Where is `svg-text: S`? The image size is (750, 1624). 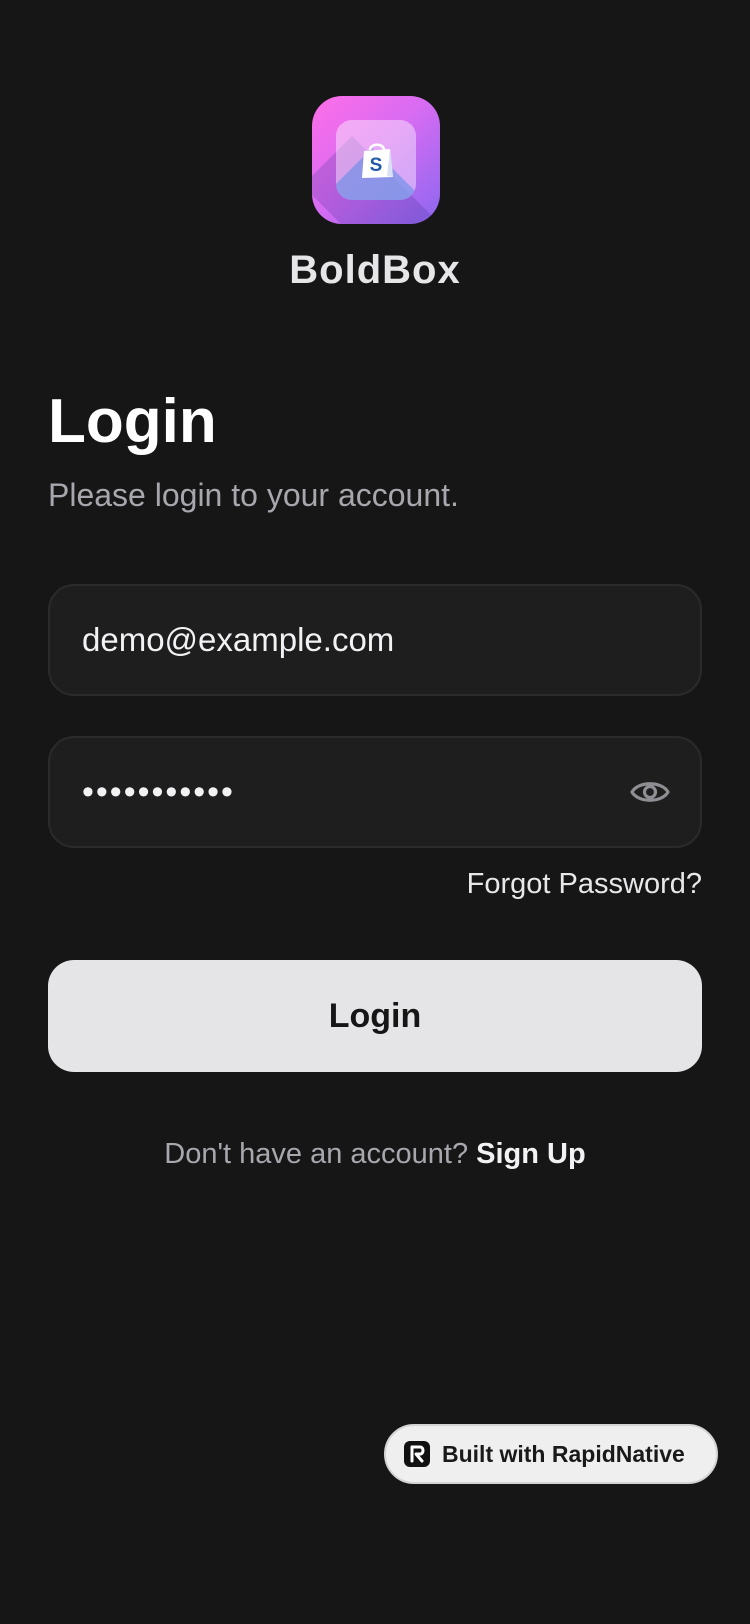
svg-text: S is located at coordinates (376, 165).